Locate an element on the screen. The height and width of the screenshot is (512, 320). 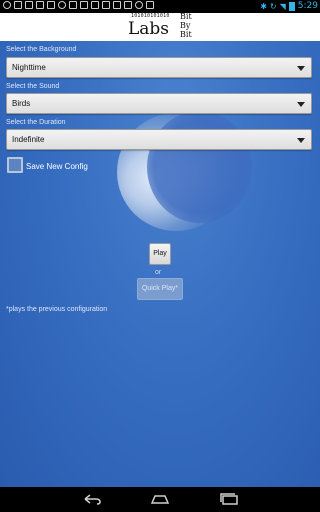
bluetooth-icon: ✱ is located at coordinates (263, 6).